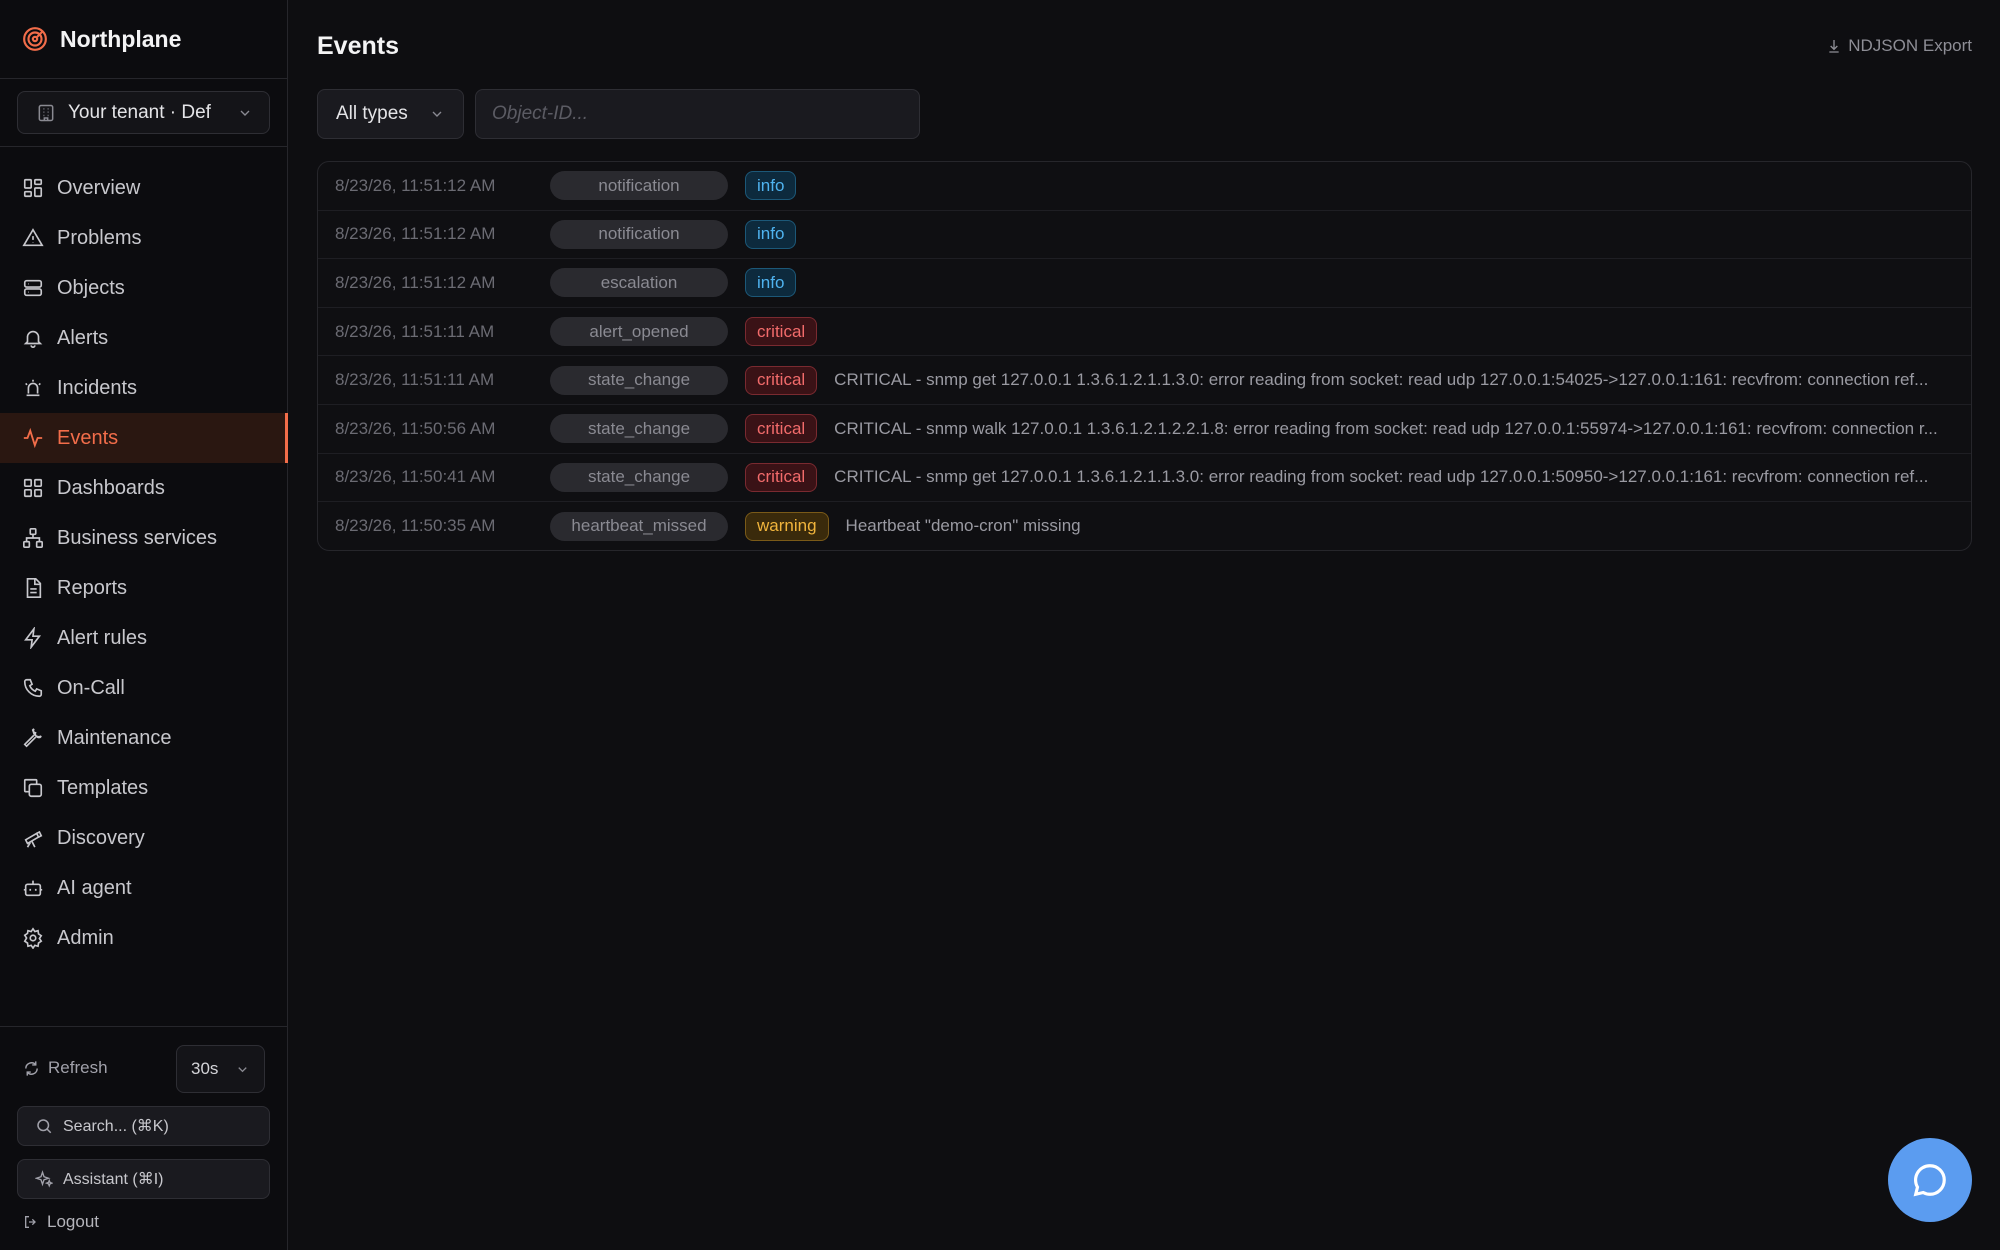 This screenshot has height=1250, width=2000. Describe the element at coordinates (101, 837) in the screenshot. I see `nav-label: Discovery` at that location.